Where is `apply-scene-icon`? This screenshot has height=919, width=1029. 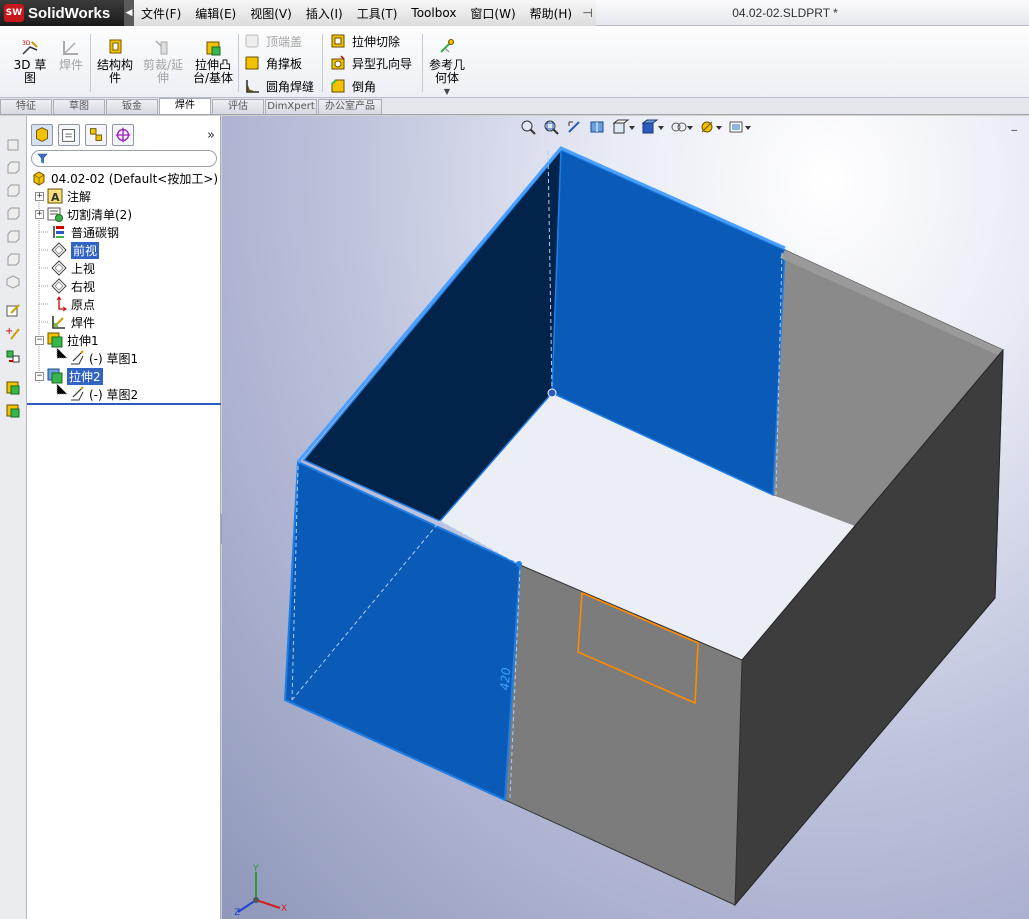
apply-scene-icon is located at coordinates (740, 127).